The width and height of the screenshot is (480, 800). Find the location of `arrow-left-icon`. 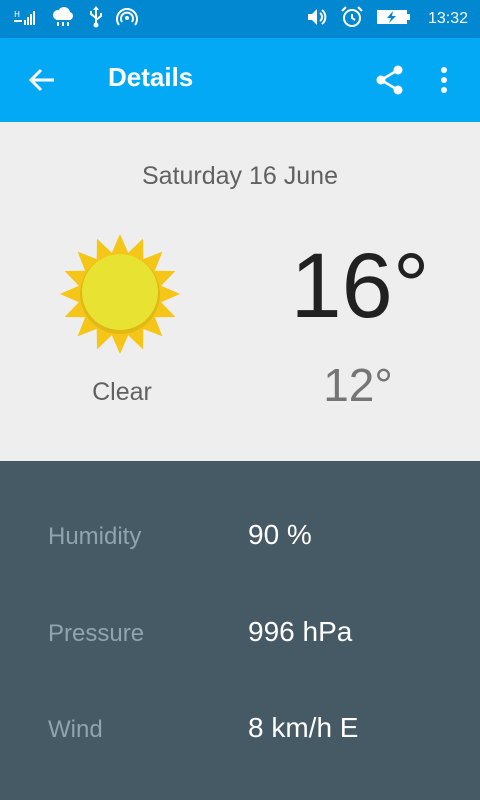

arrow-left-icon is located at coordinates (42, 80).